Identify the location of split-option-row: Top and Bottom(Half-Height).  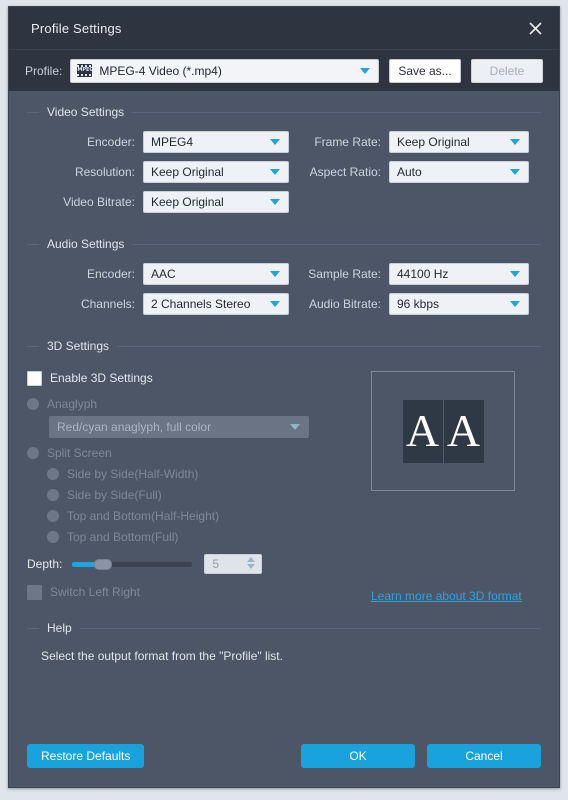
(202, 515).